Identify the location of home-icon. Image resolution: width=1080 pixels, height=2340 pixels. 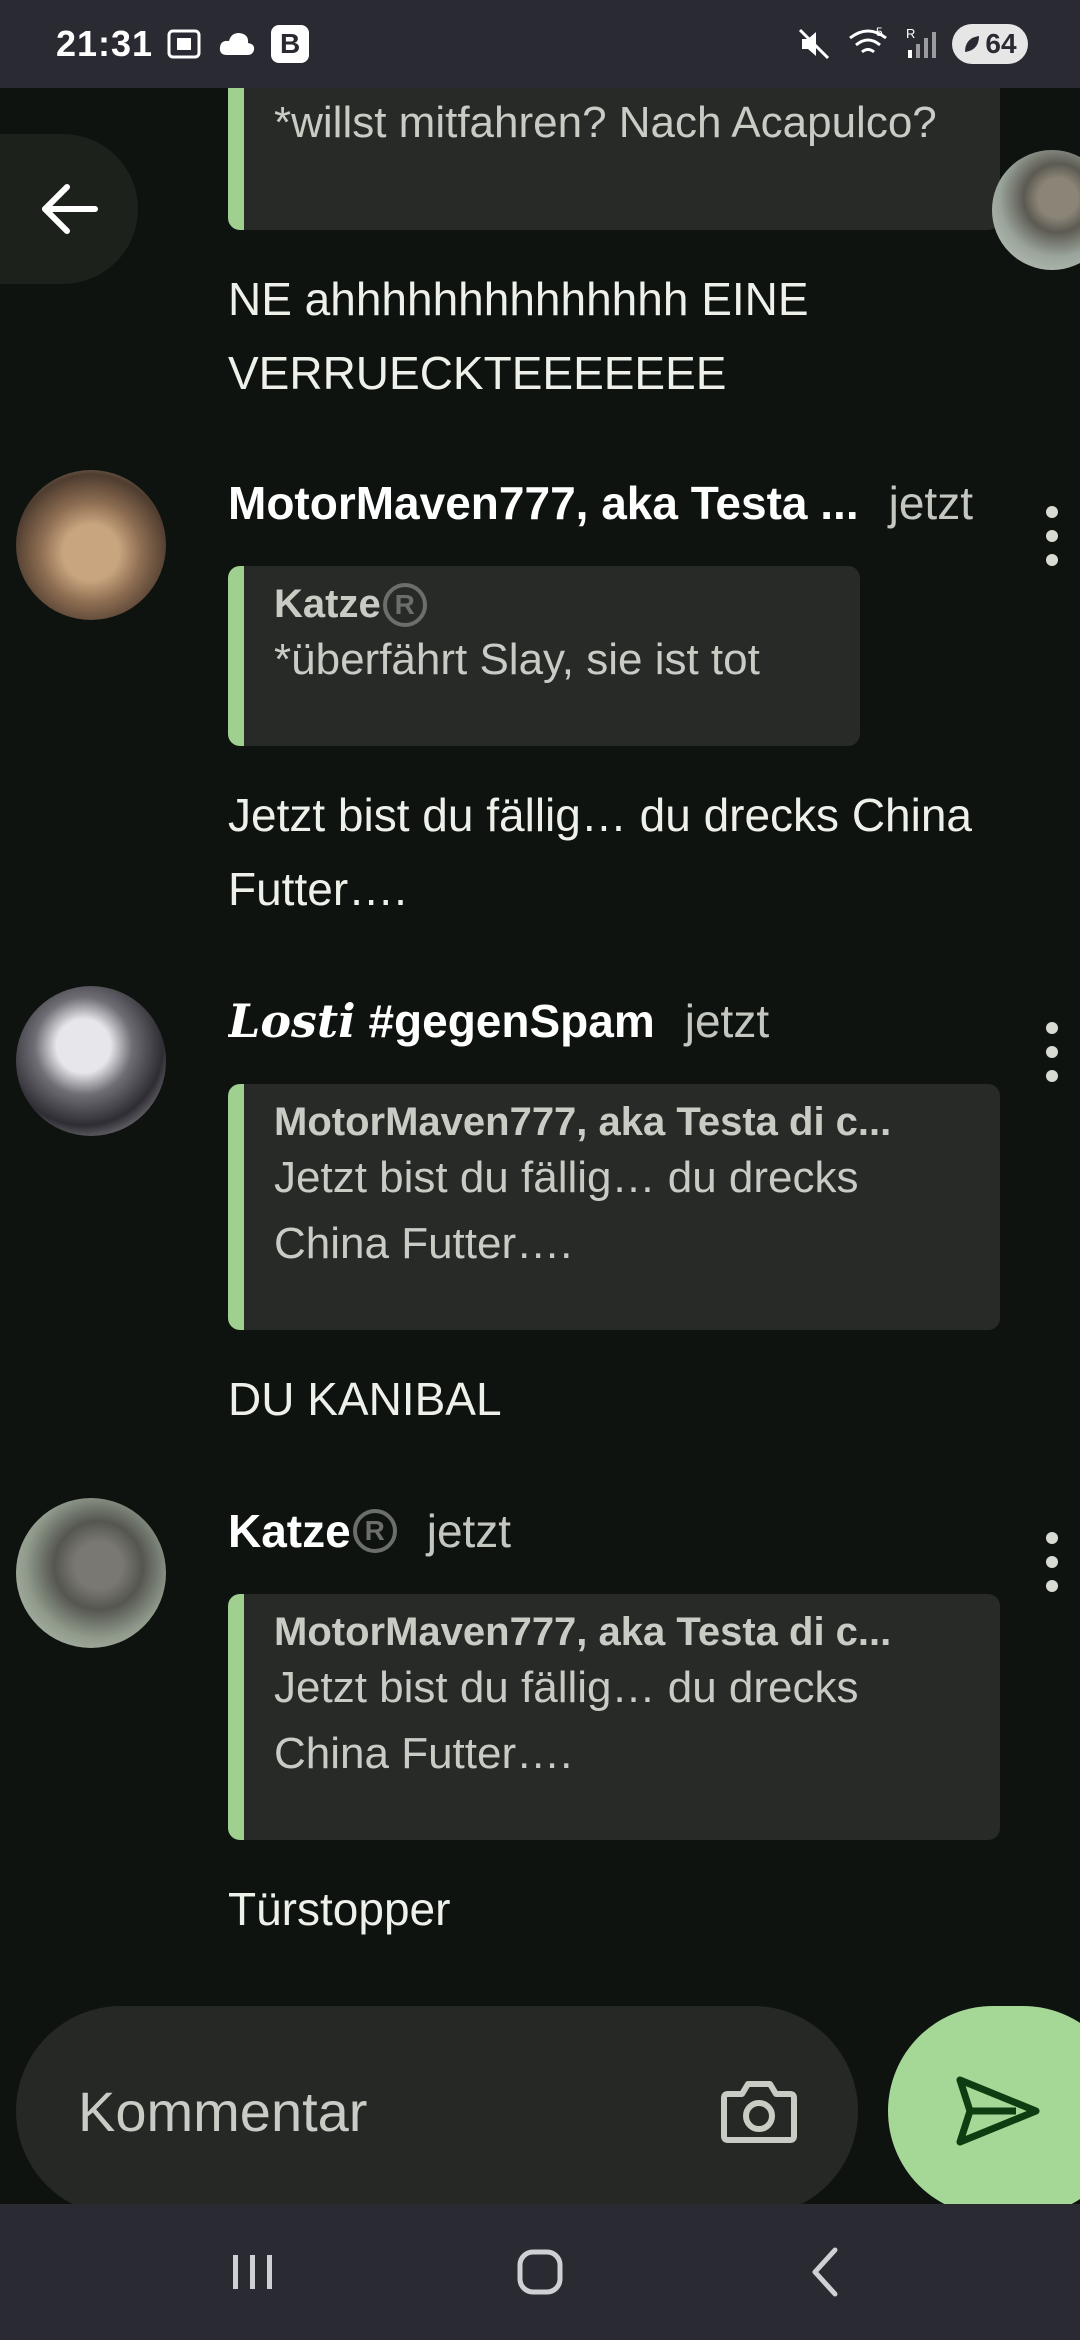
(540, 2272).